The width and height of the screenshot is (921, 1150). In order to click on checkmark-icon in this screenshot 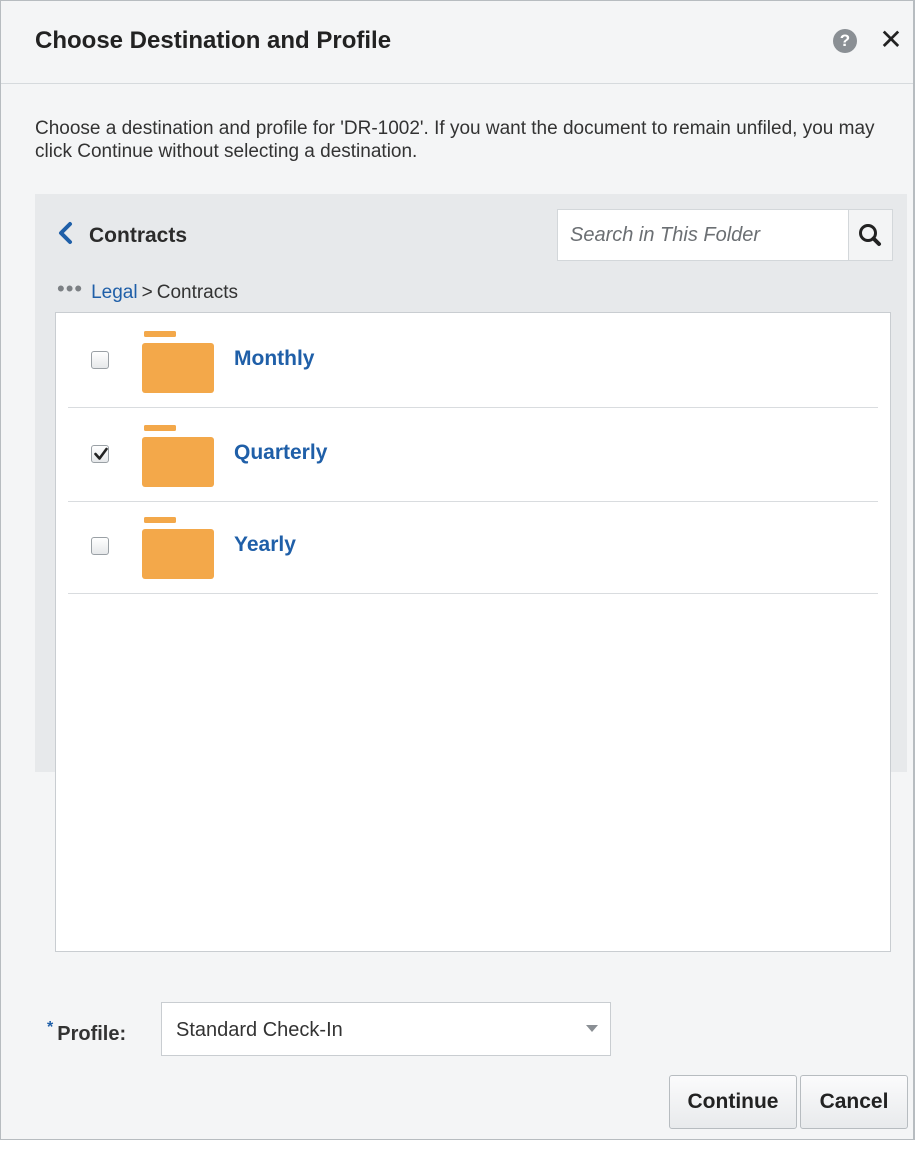, I will do `click(101, 453)`.